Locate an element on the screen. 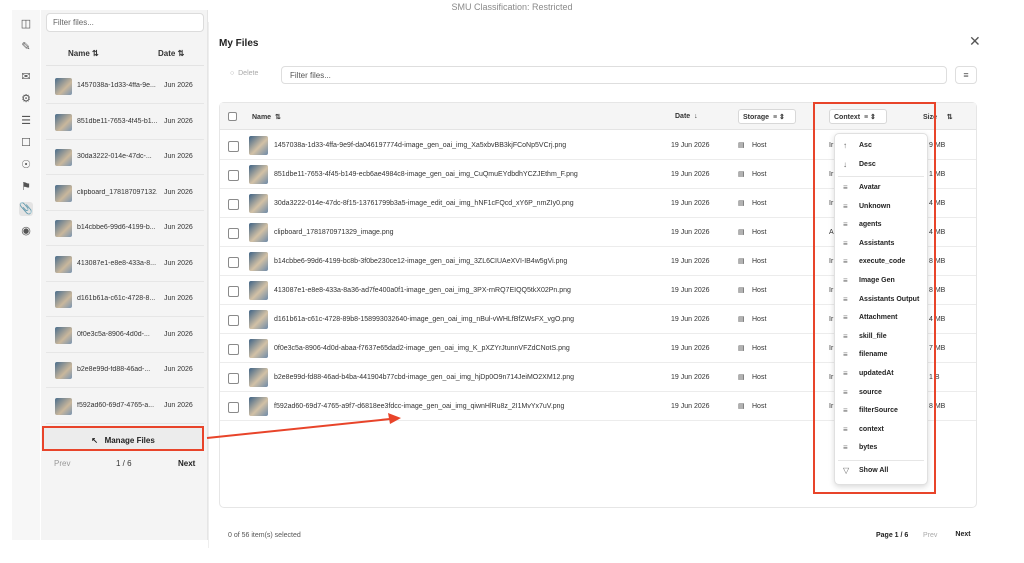  memory-icon: ◉ is located at coordinates (26, 231).